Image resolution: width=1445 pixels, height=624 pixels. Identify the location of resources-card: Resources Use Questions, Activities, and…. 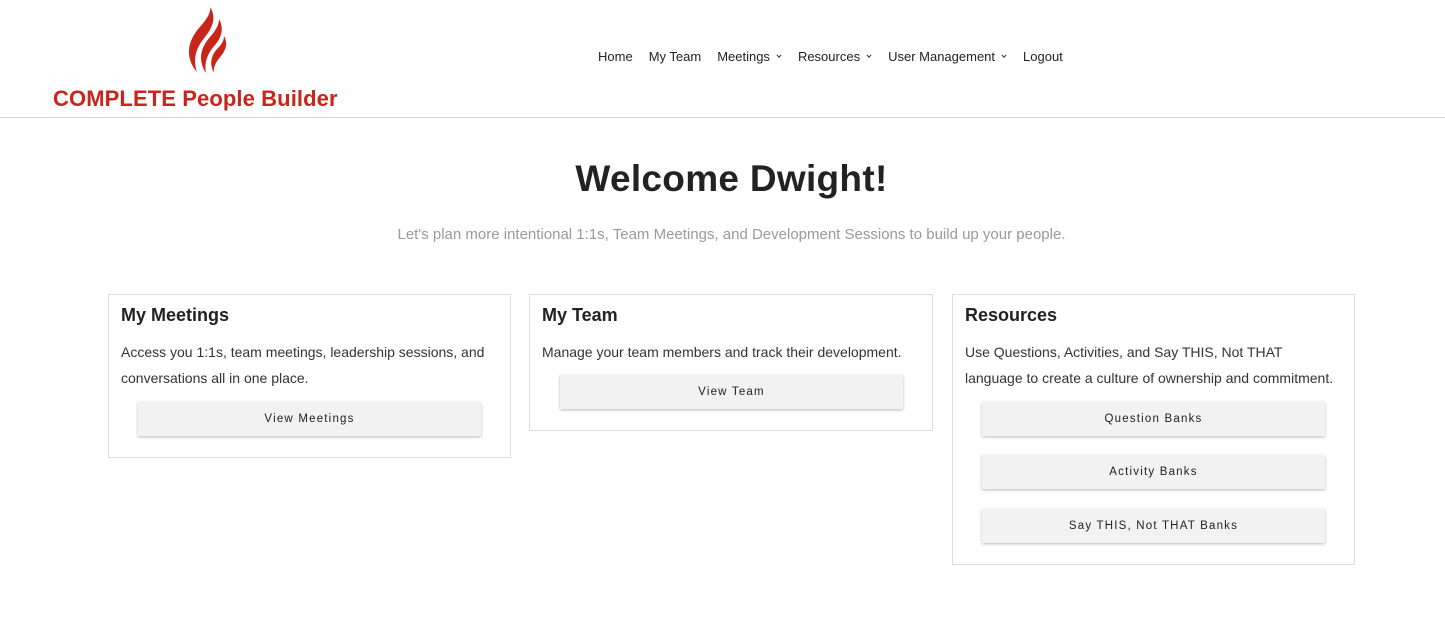
(1153, 429).